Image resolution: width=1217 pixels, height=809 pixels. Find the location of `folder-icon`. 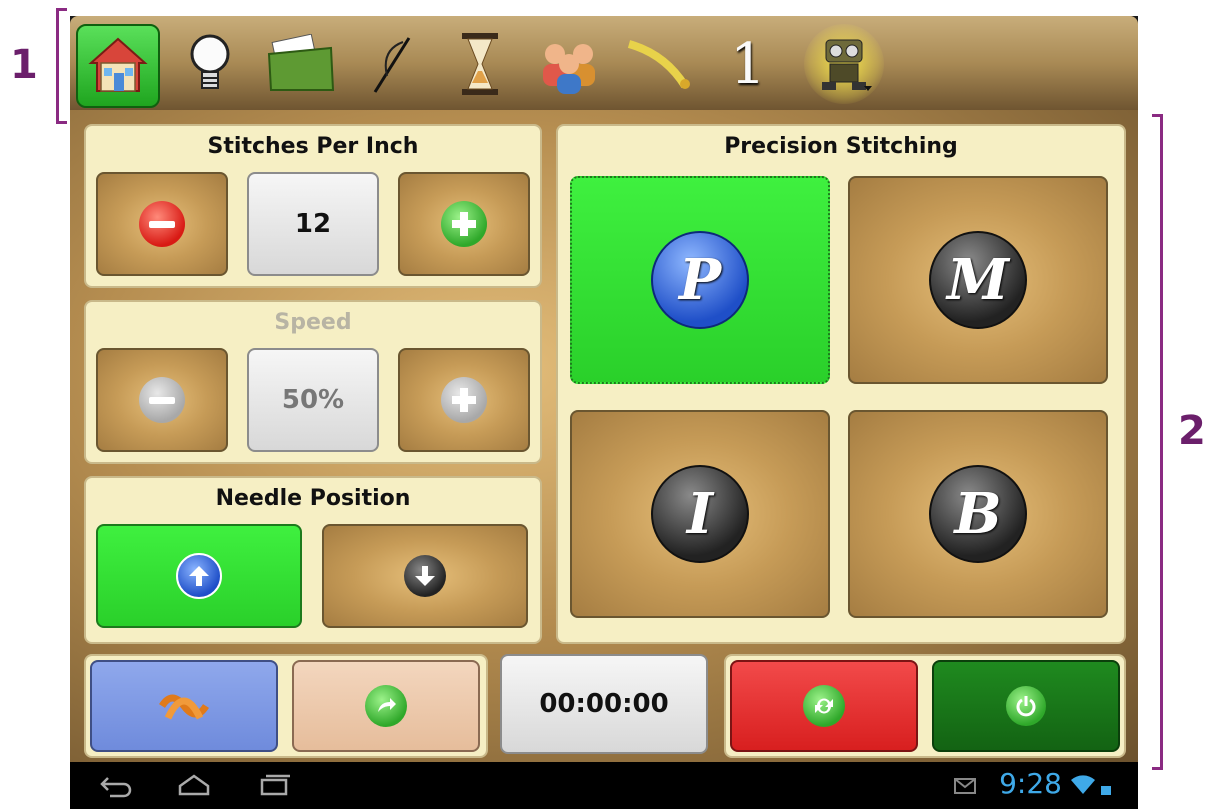

folder-icon is located at coordinates (302, 64).